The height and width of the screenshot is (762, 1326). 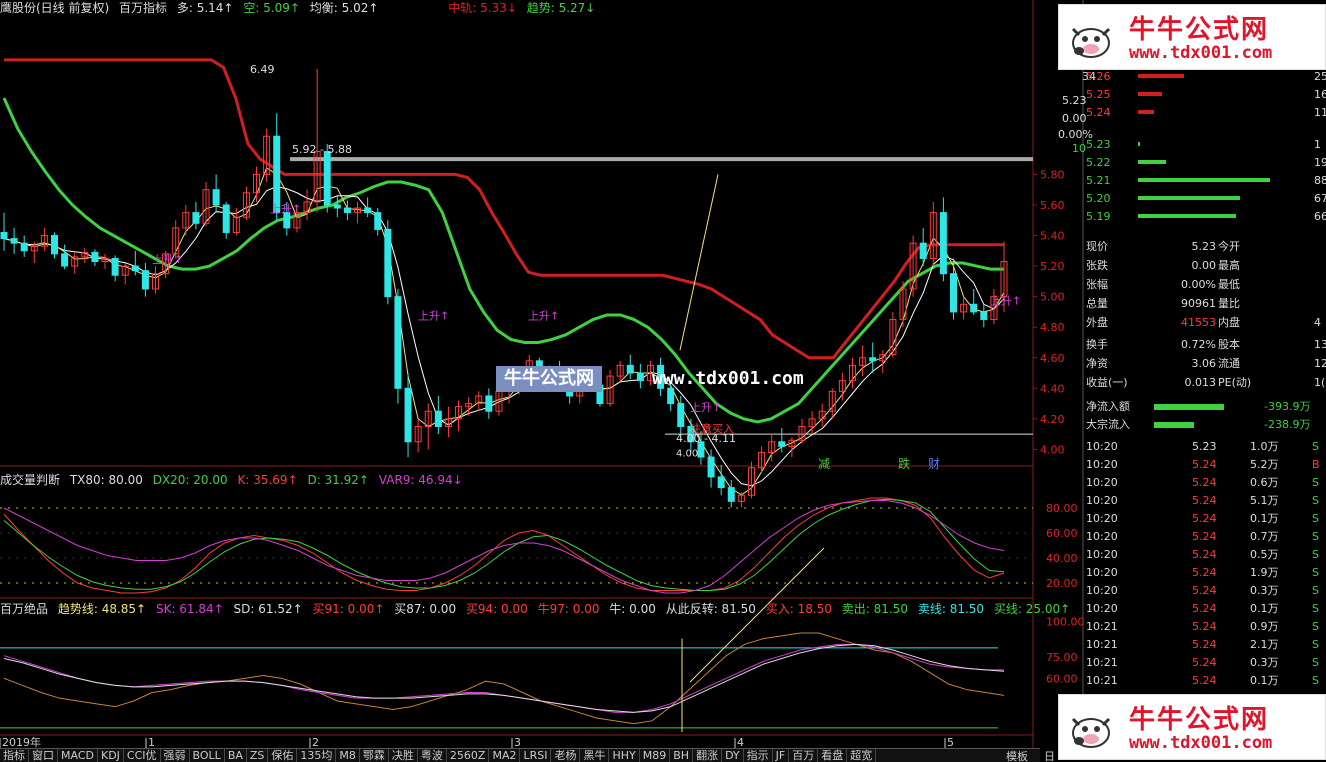 I want to click on indicator-tab: 粤波, so click(x=432, y=755).